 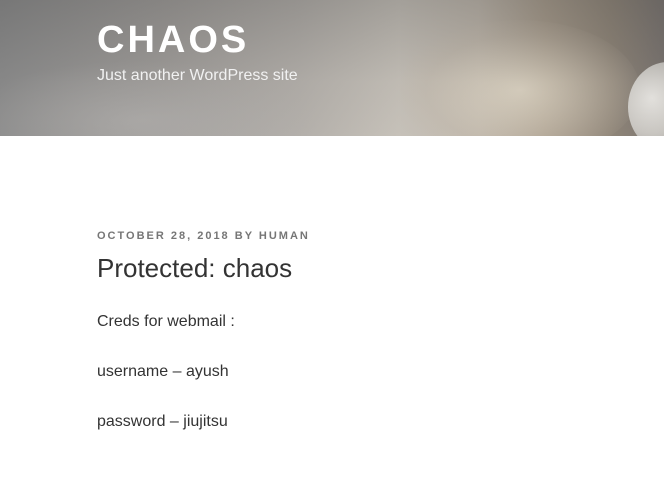 What do you see at coordinates (284, 236) in the screenshot?
I see `post-author-link: HUMAN` at bounding box center [284, 236].